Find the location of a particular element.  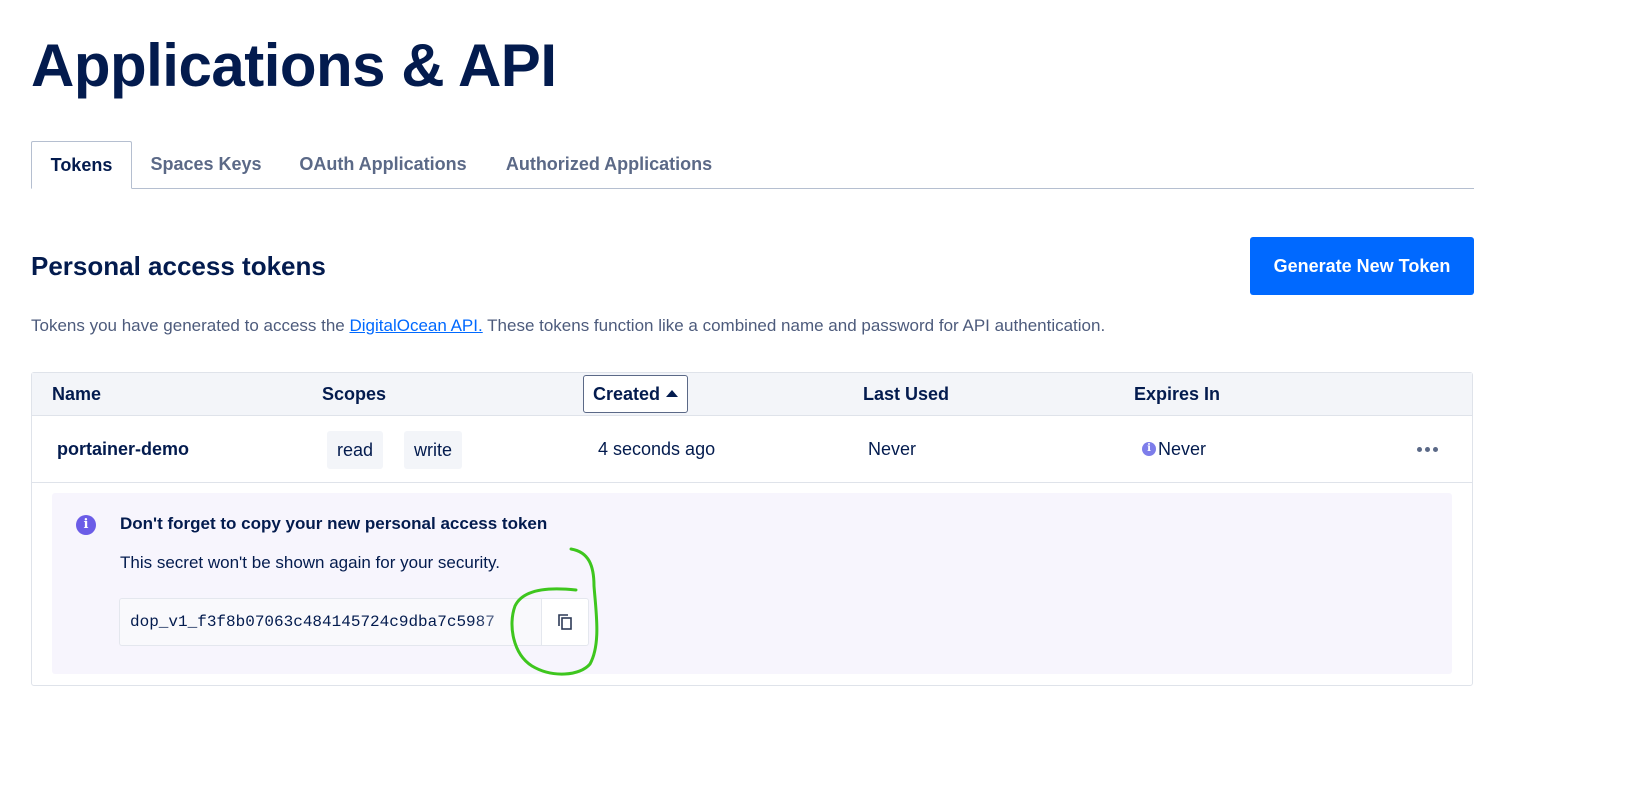

tab-authorized-applications: Authorized Applications is located at coordinates (609, 164).